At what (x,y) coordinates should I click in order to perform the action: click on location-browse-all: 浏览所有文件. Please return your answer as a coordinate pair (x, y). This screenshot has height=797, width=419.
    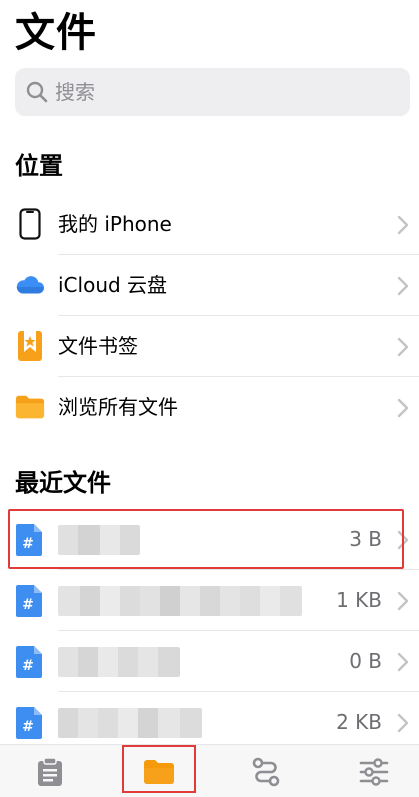
    Looking at the image, I should click on (209, 407).